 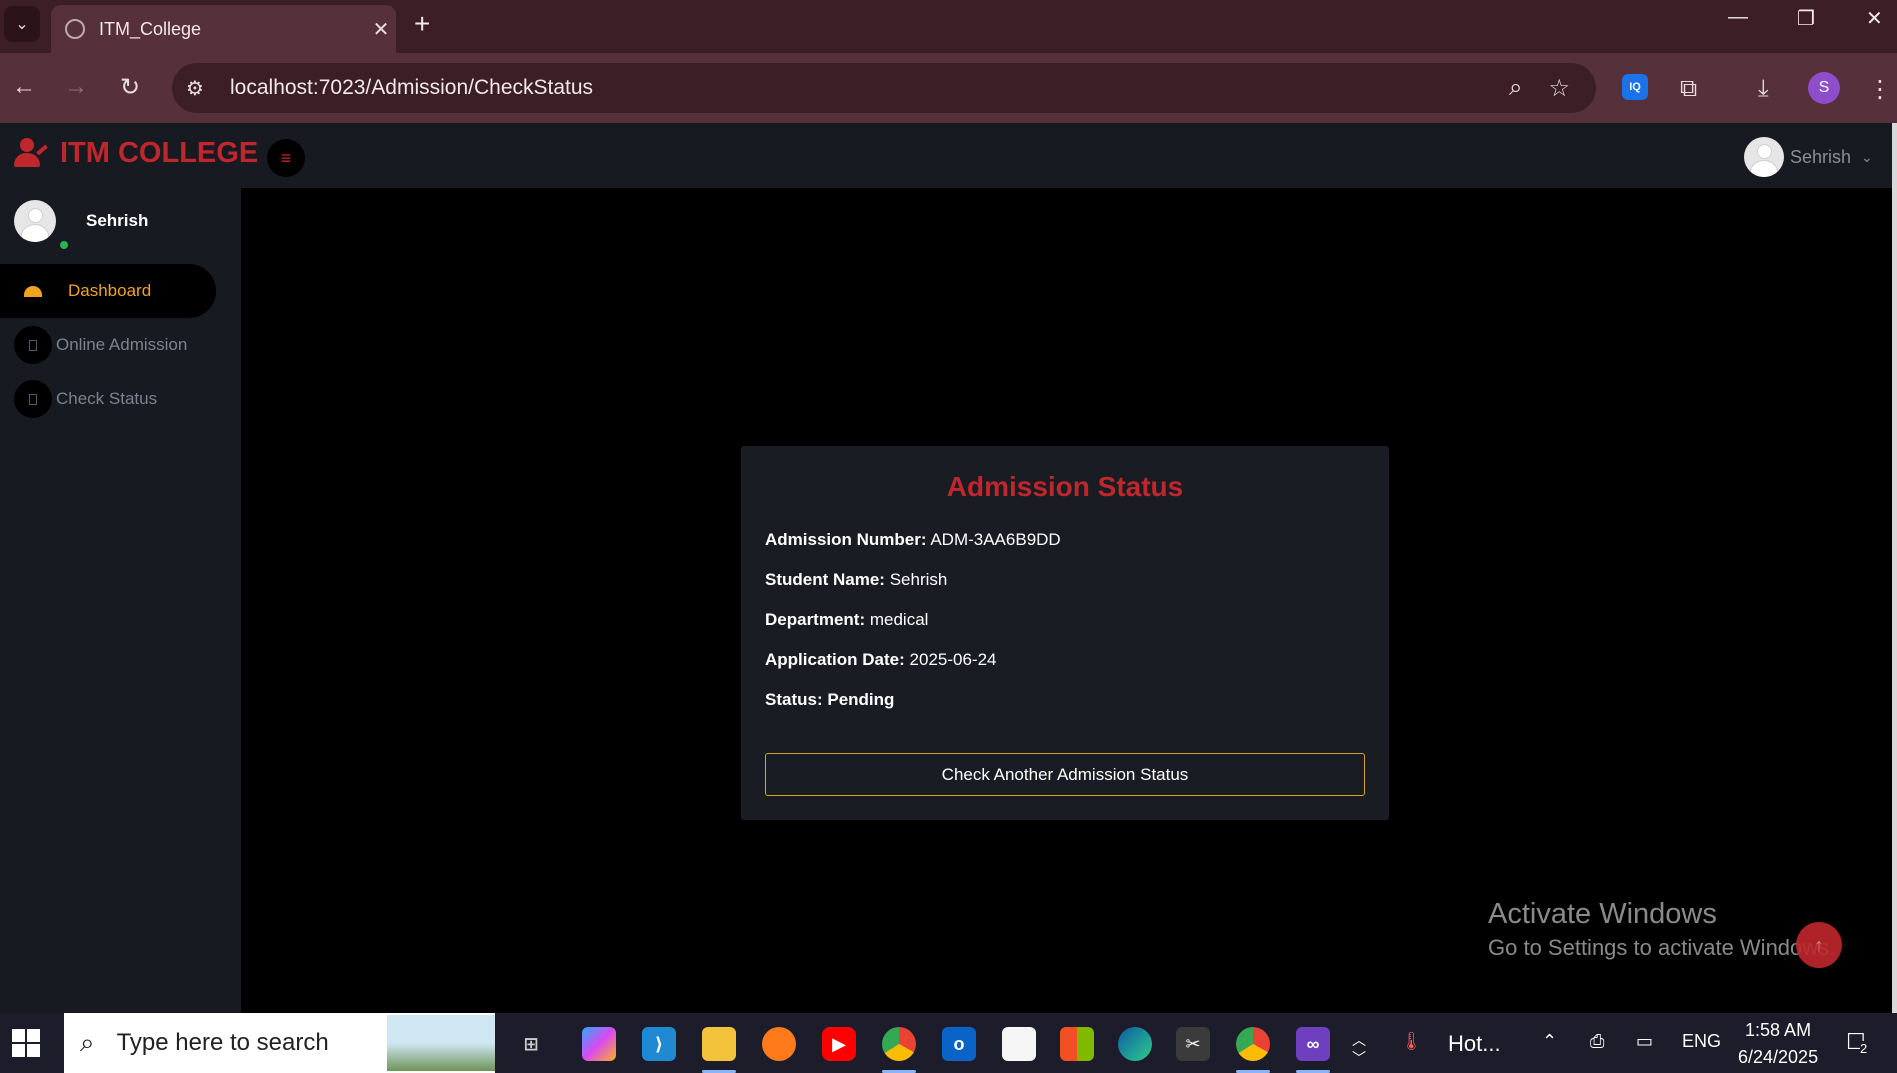 What do you see at coordinates (953, 659) in the screenshot?
I see `application-date-value: 2025-06-24` at bounding box center [953, 659].